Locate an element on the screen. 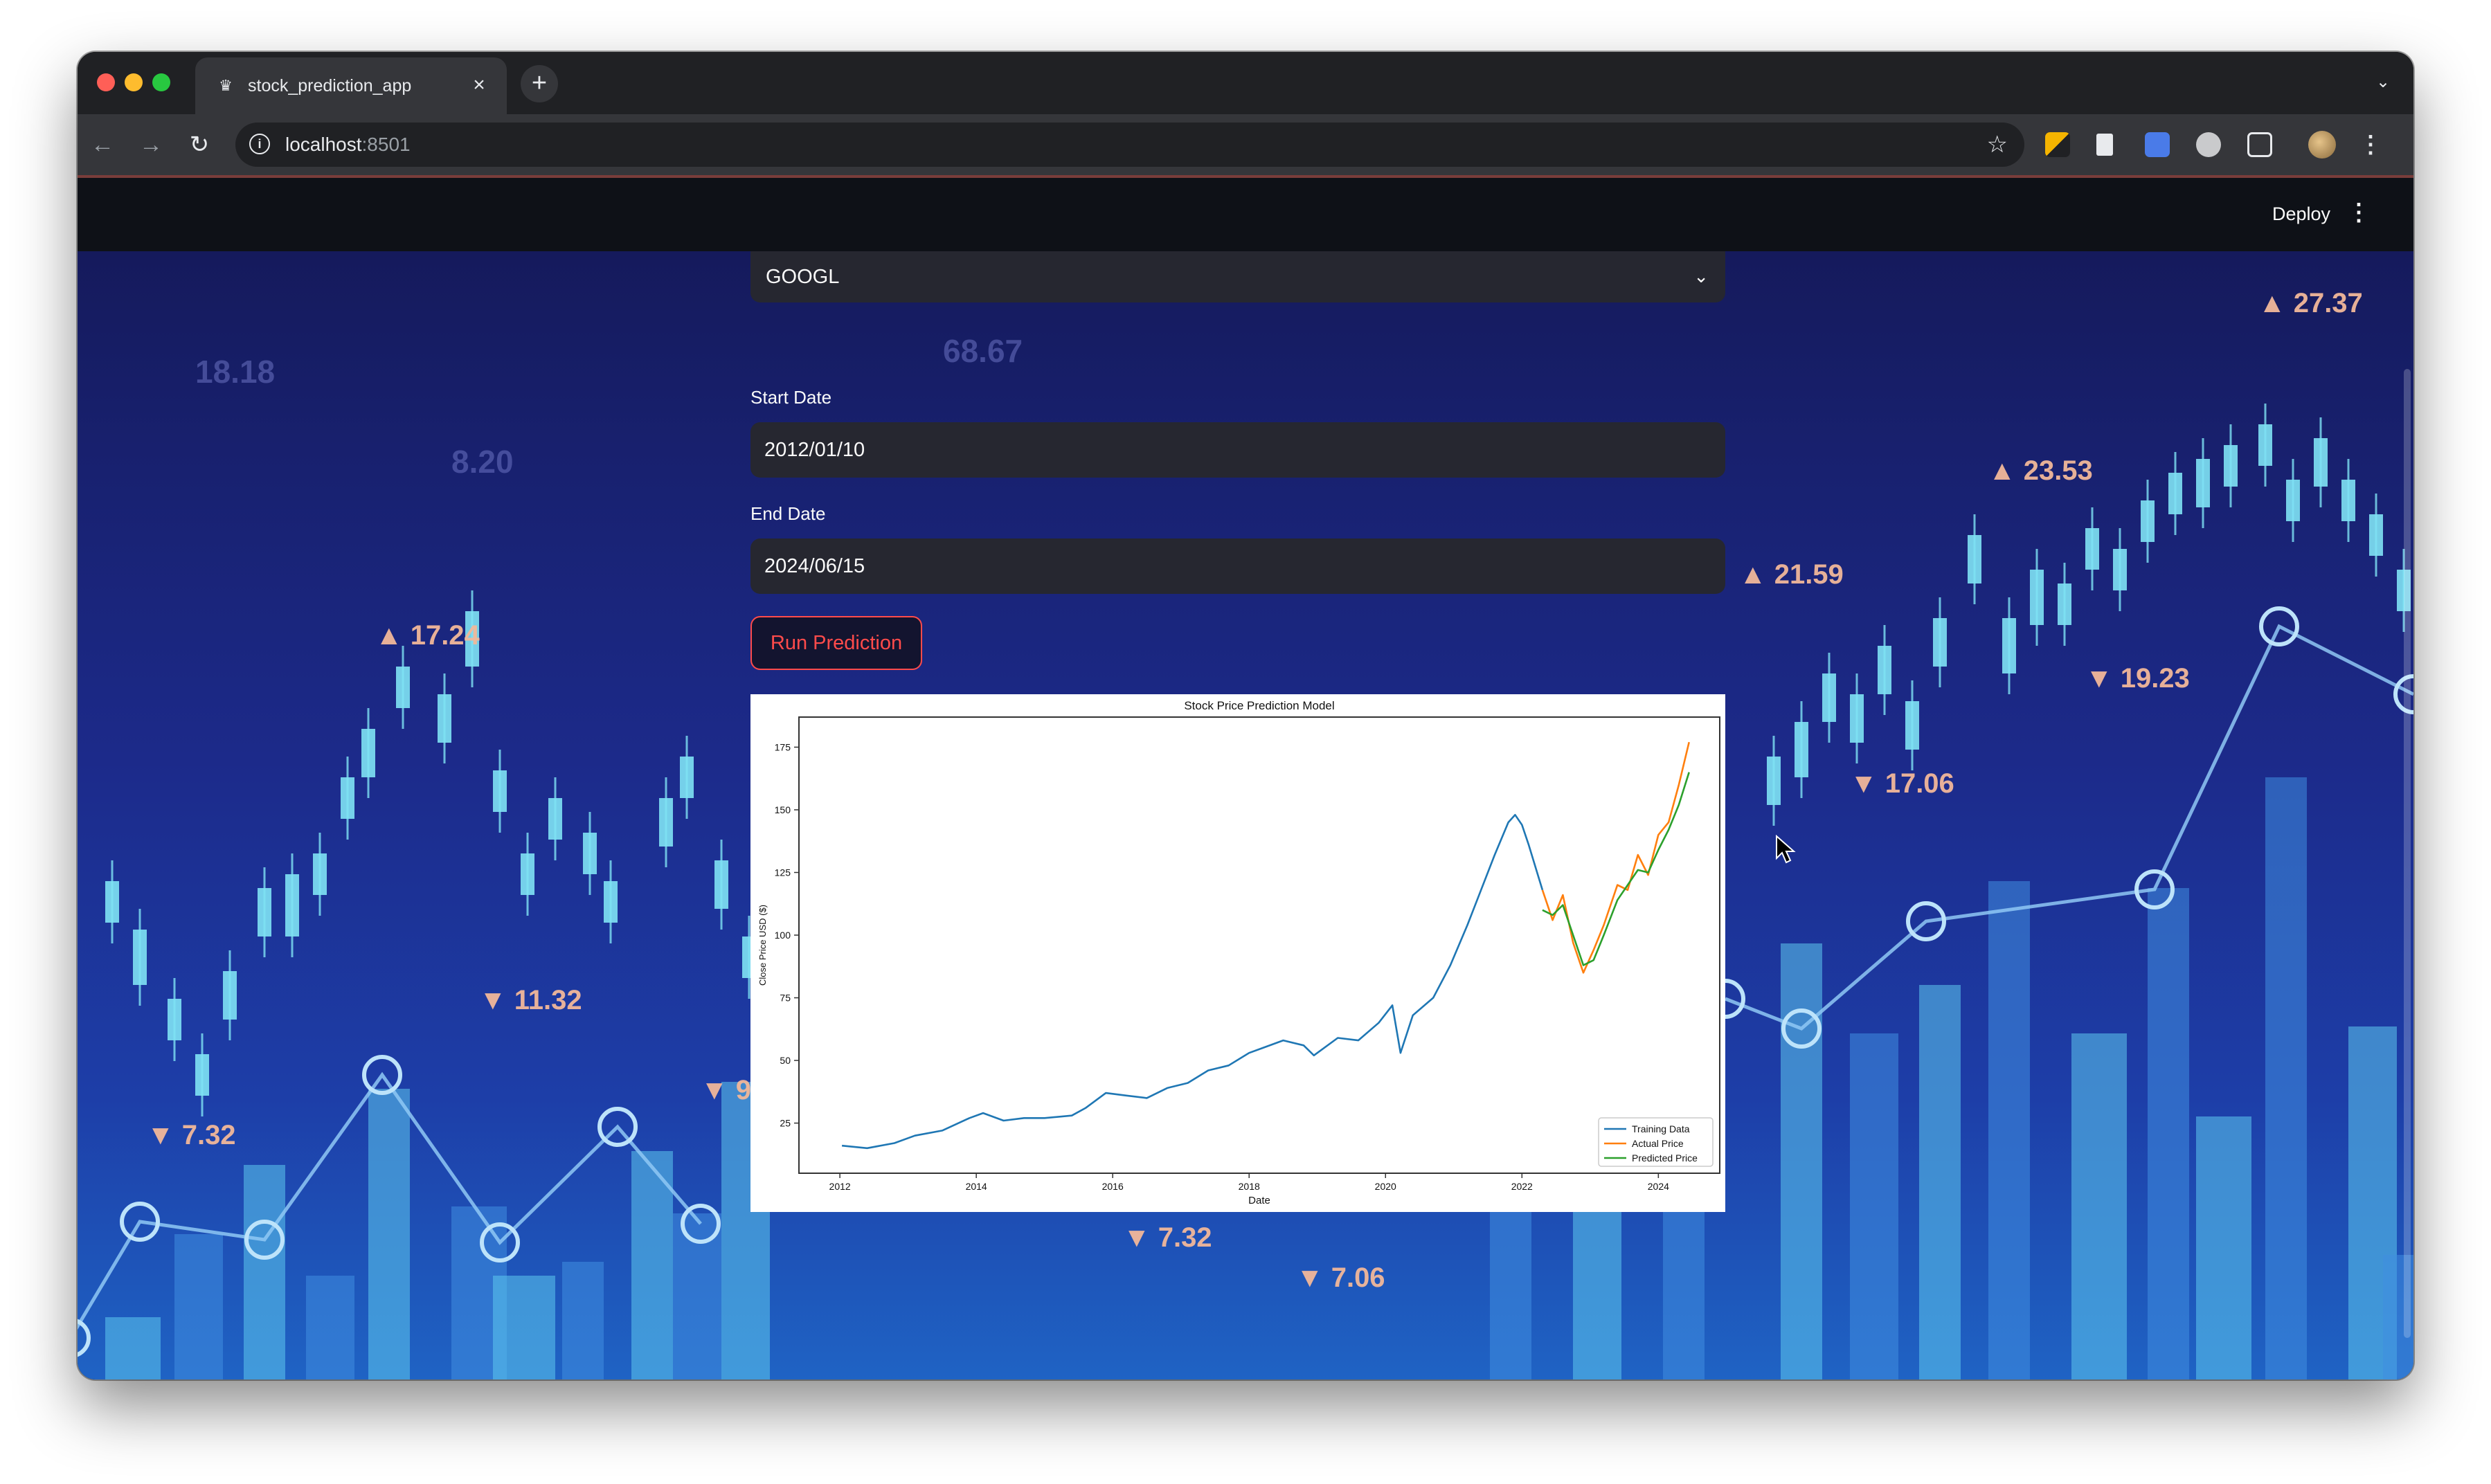 This screenshot has width=2491, height=1484. app-header: Deploy ⋮ is located at coordinates (1245, 214).